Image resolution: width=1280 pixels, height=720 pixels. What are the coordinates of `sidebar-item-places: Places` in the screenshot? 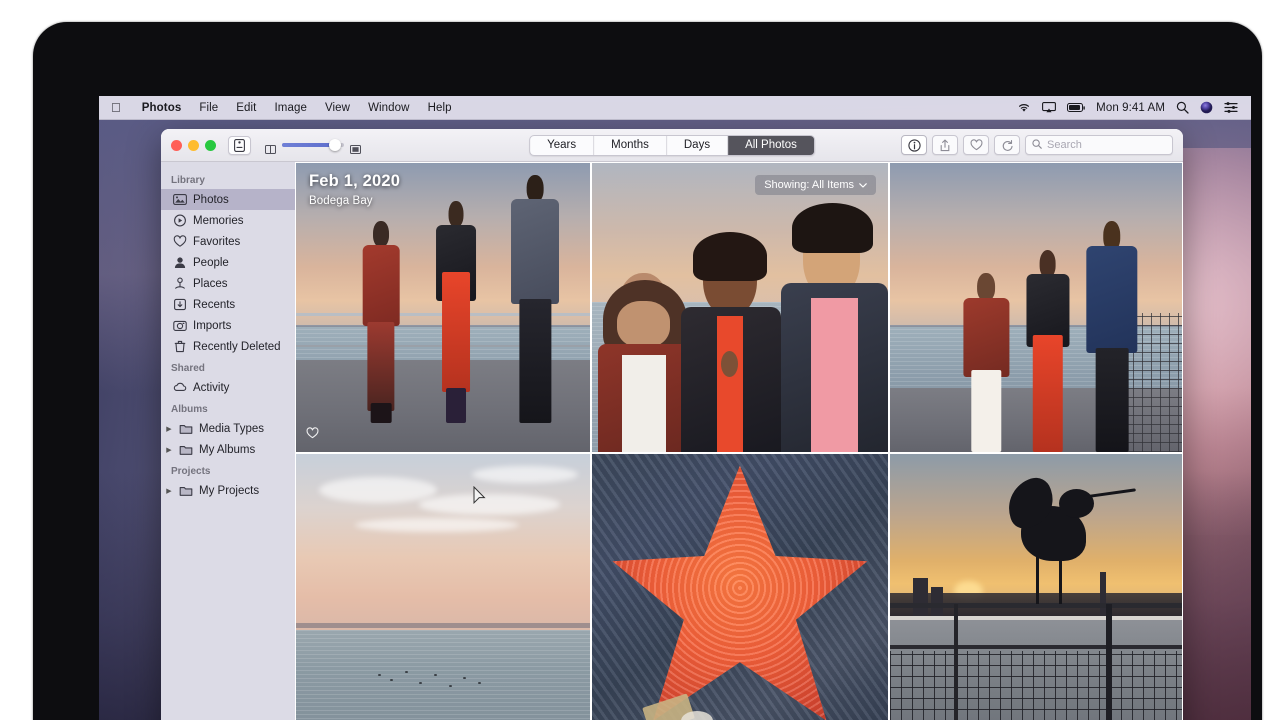 It's located at (228, 283).